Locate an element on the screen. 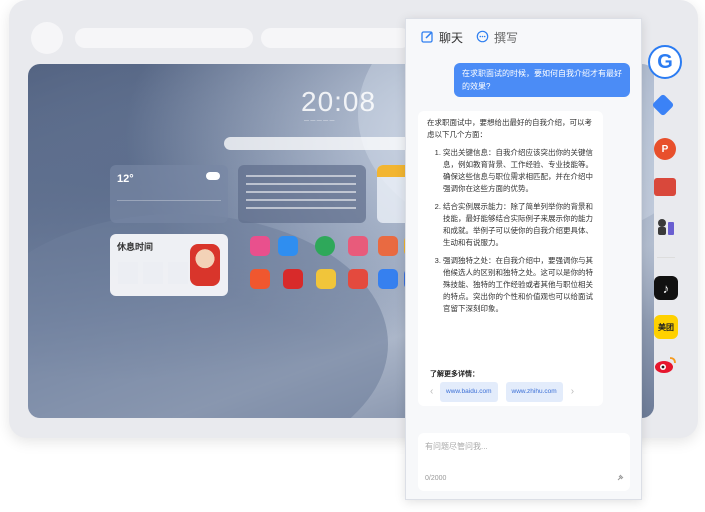 The height and width of the screenshot is (512, 705). app-icon-weibo is located at coordinates (358, 279).